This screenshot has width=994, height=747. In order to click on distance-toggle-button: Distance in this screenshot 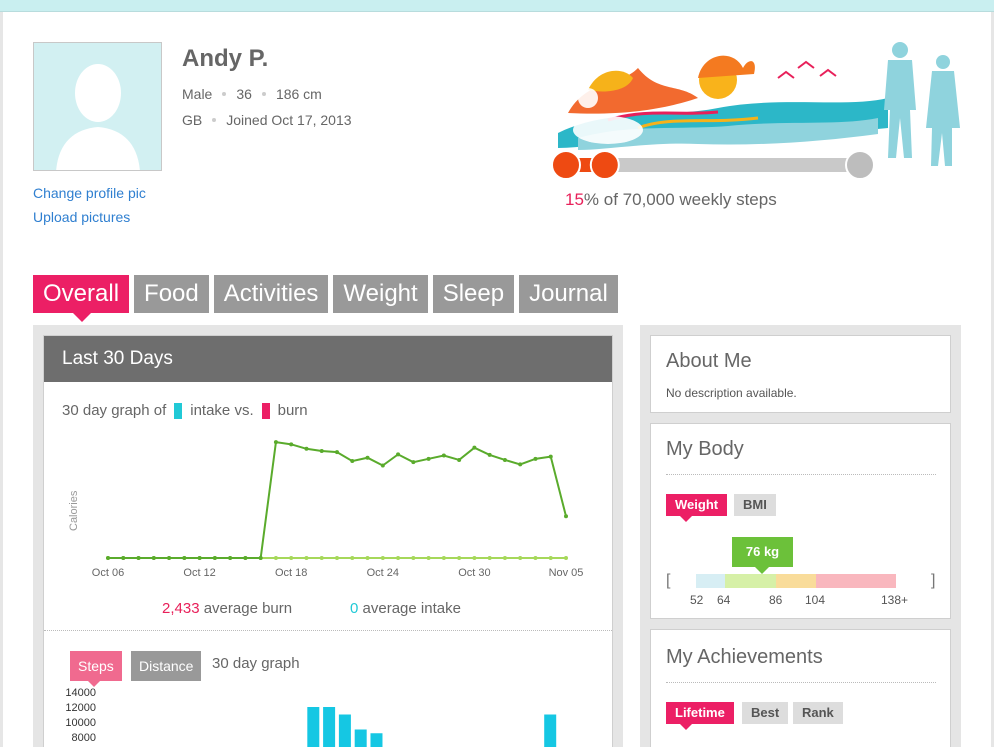, I will do `click(166, 666)`.